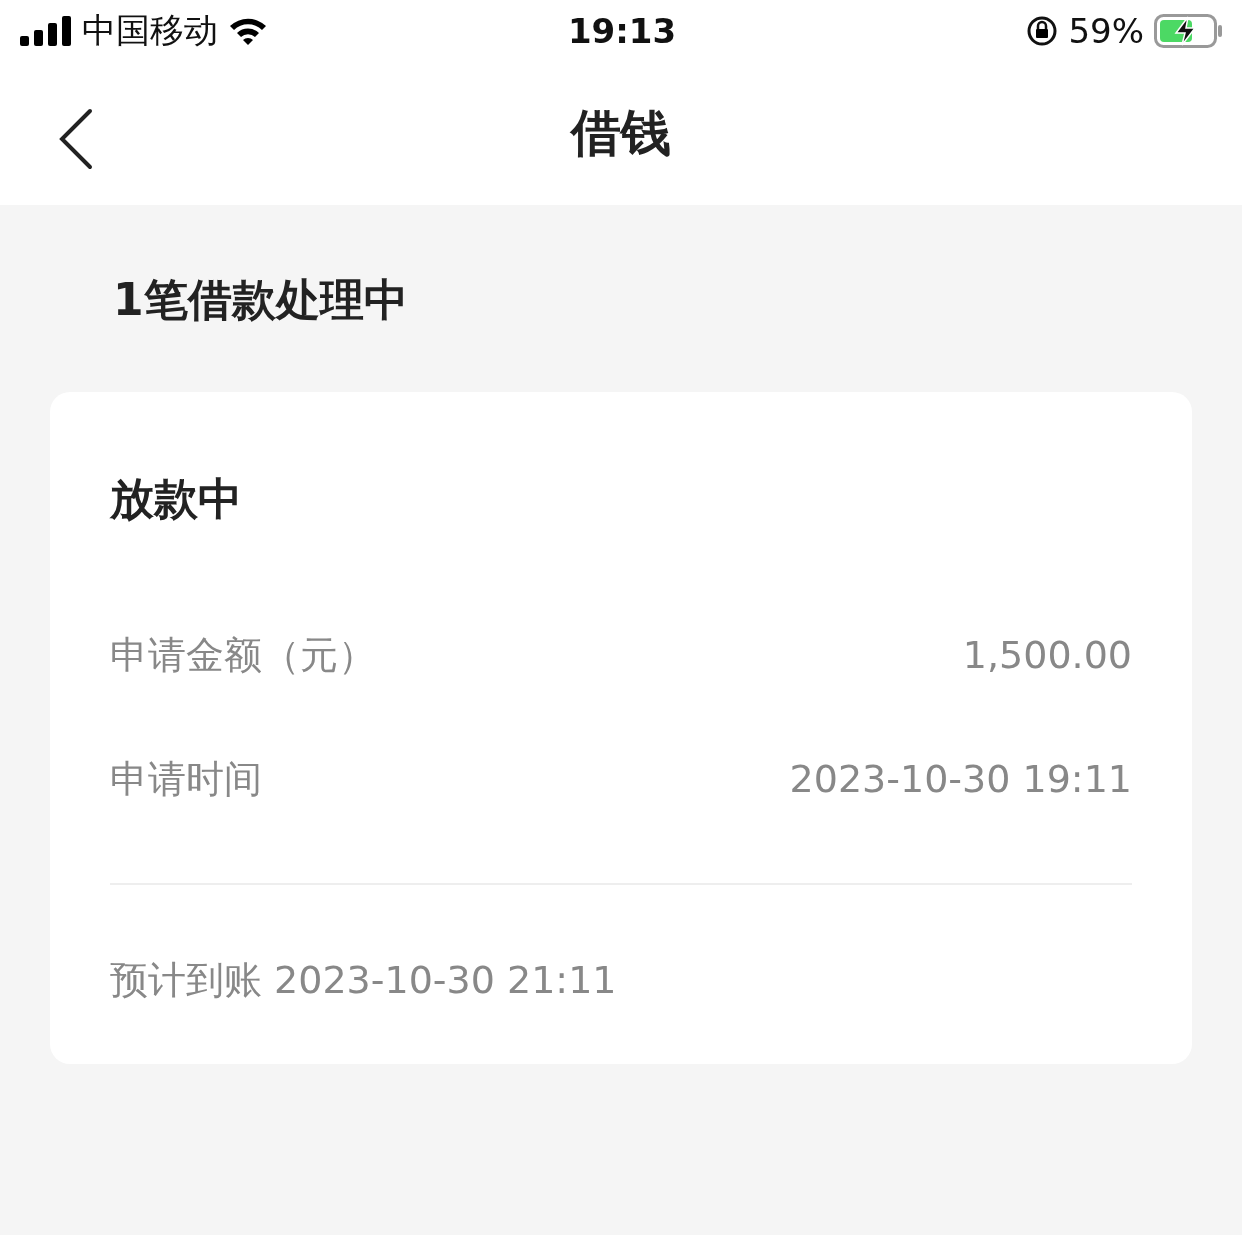 The height and width of the screenshot is (1235, 1242). I want to click on summary-heading: 1笔借款处理中, so click(260, 300).